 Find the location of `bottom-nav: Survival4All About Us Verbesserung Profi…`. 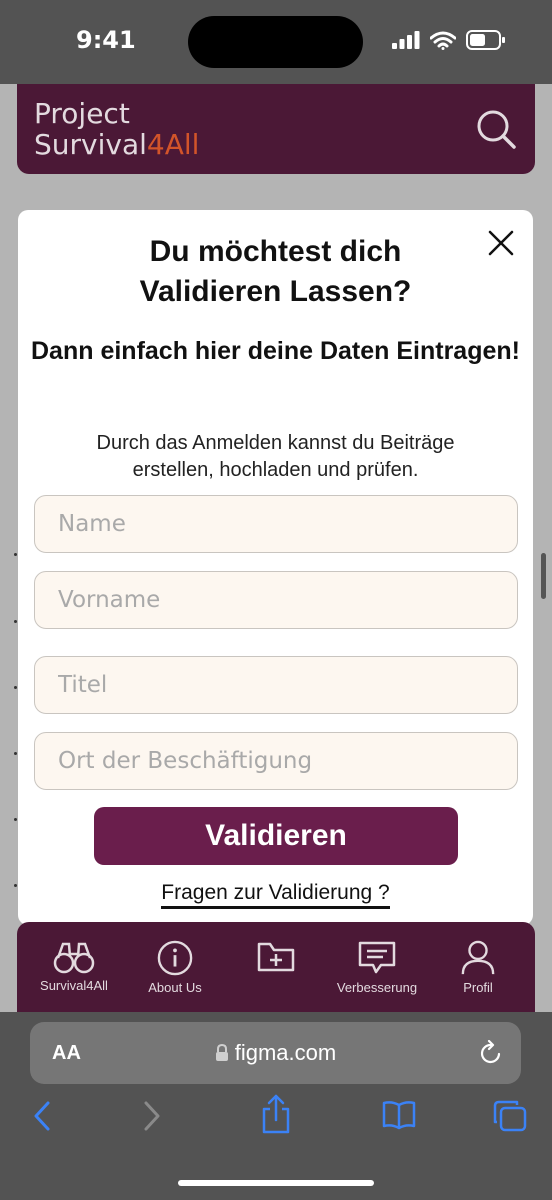

bottom-nav: Survival4All About Us Verbesserung Profi… is located at coordinates (276, 967).